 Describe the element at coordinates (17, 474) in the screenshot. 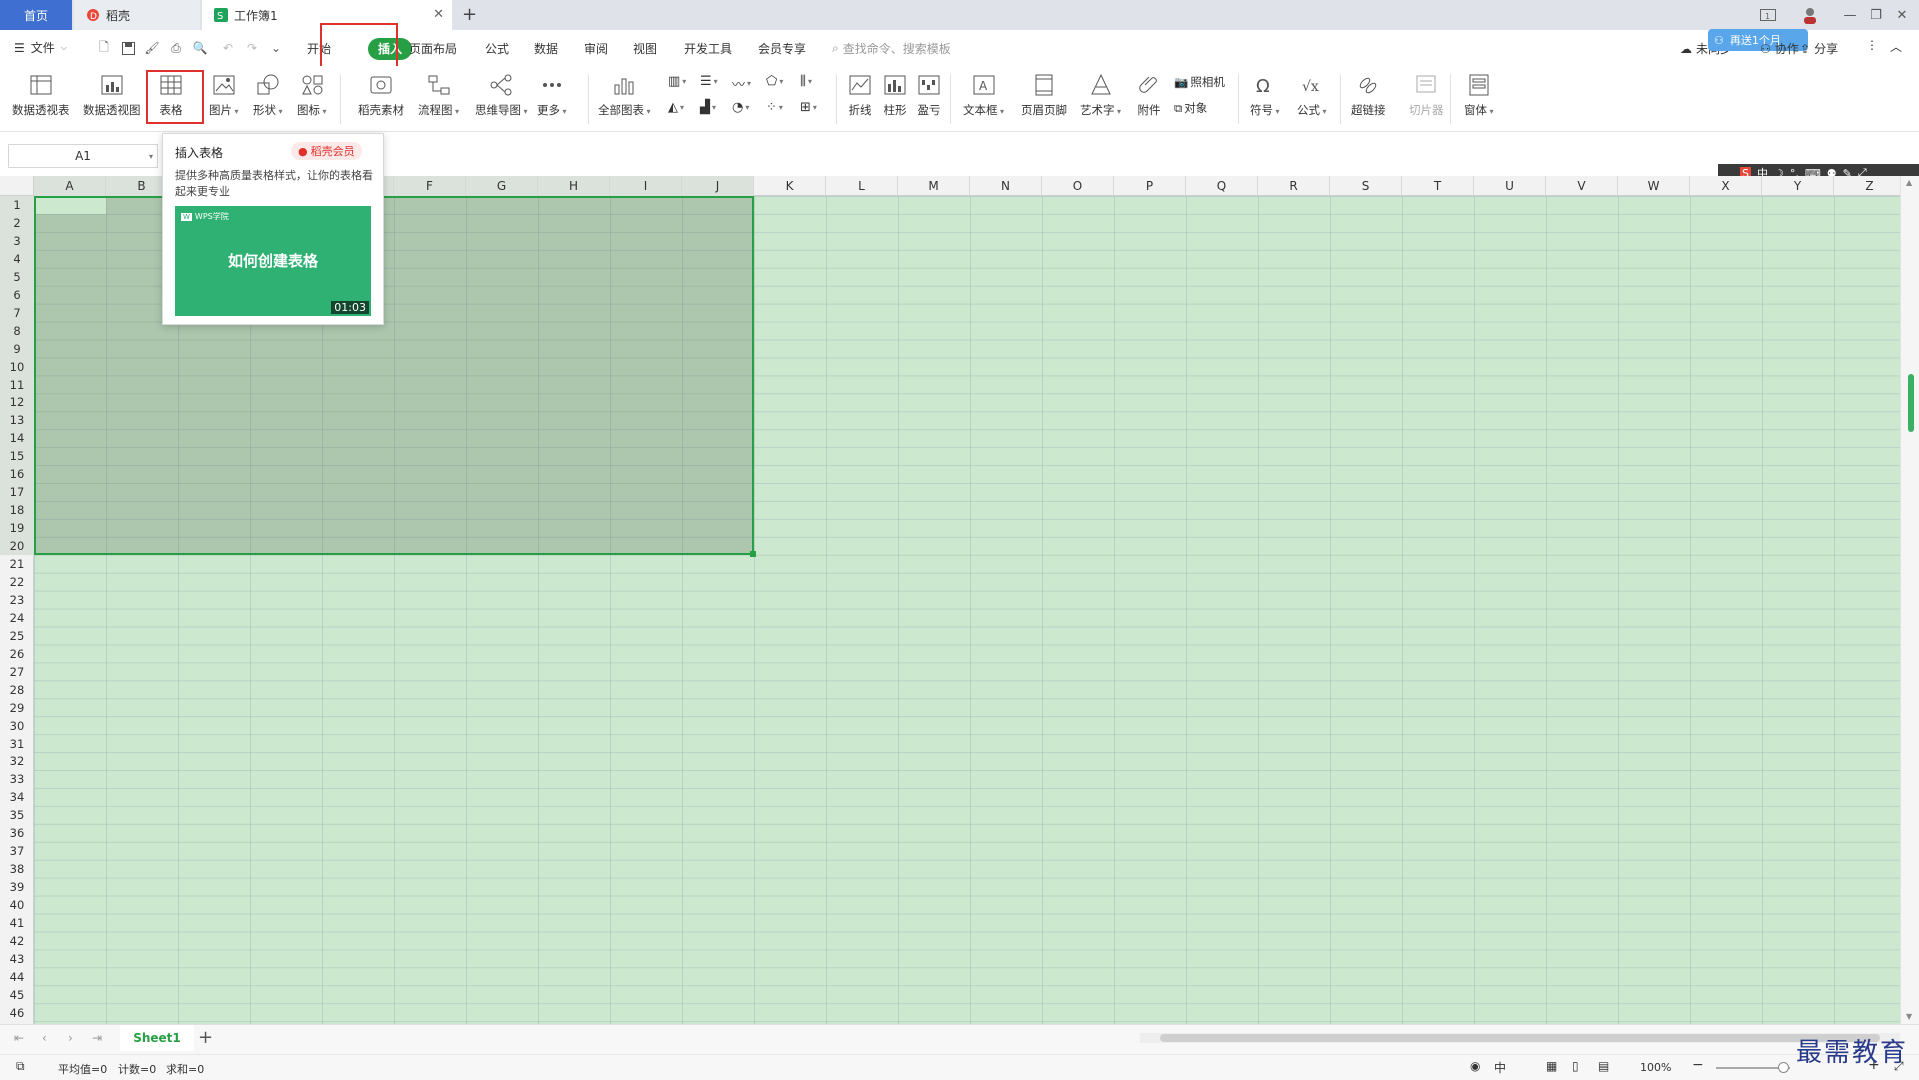

I see `row-header-16: 16` at that location.